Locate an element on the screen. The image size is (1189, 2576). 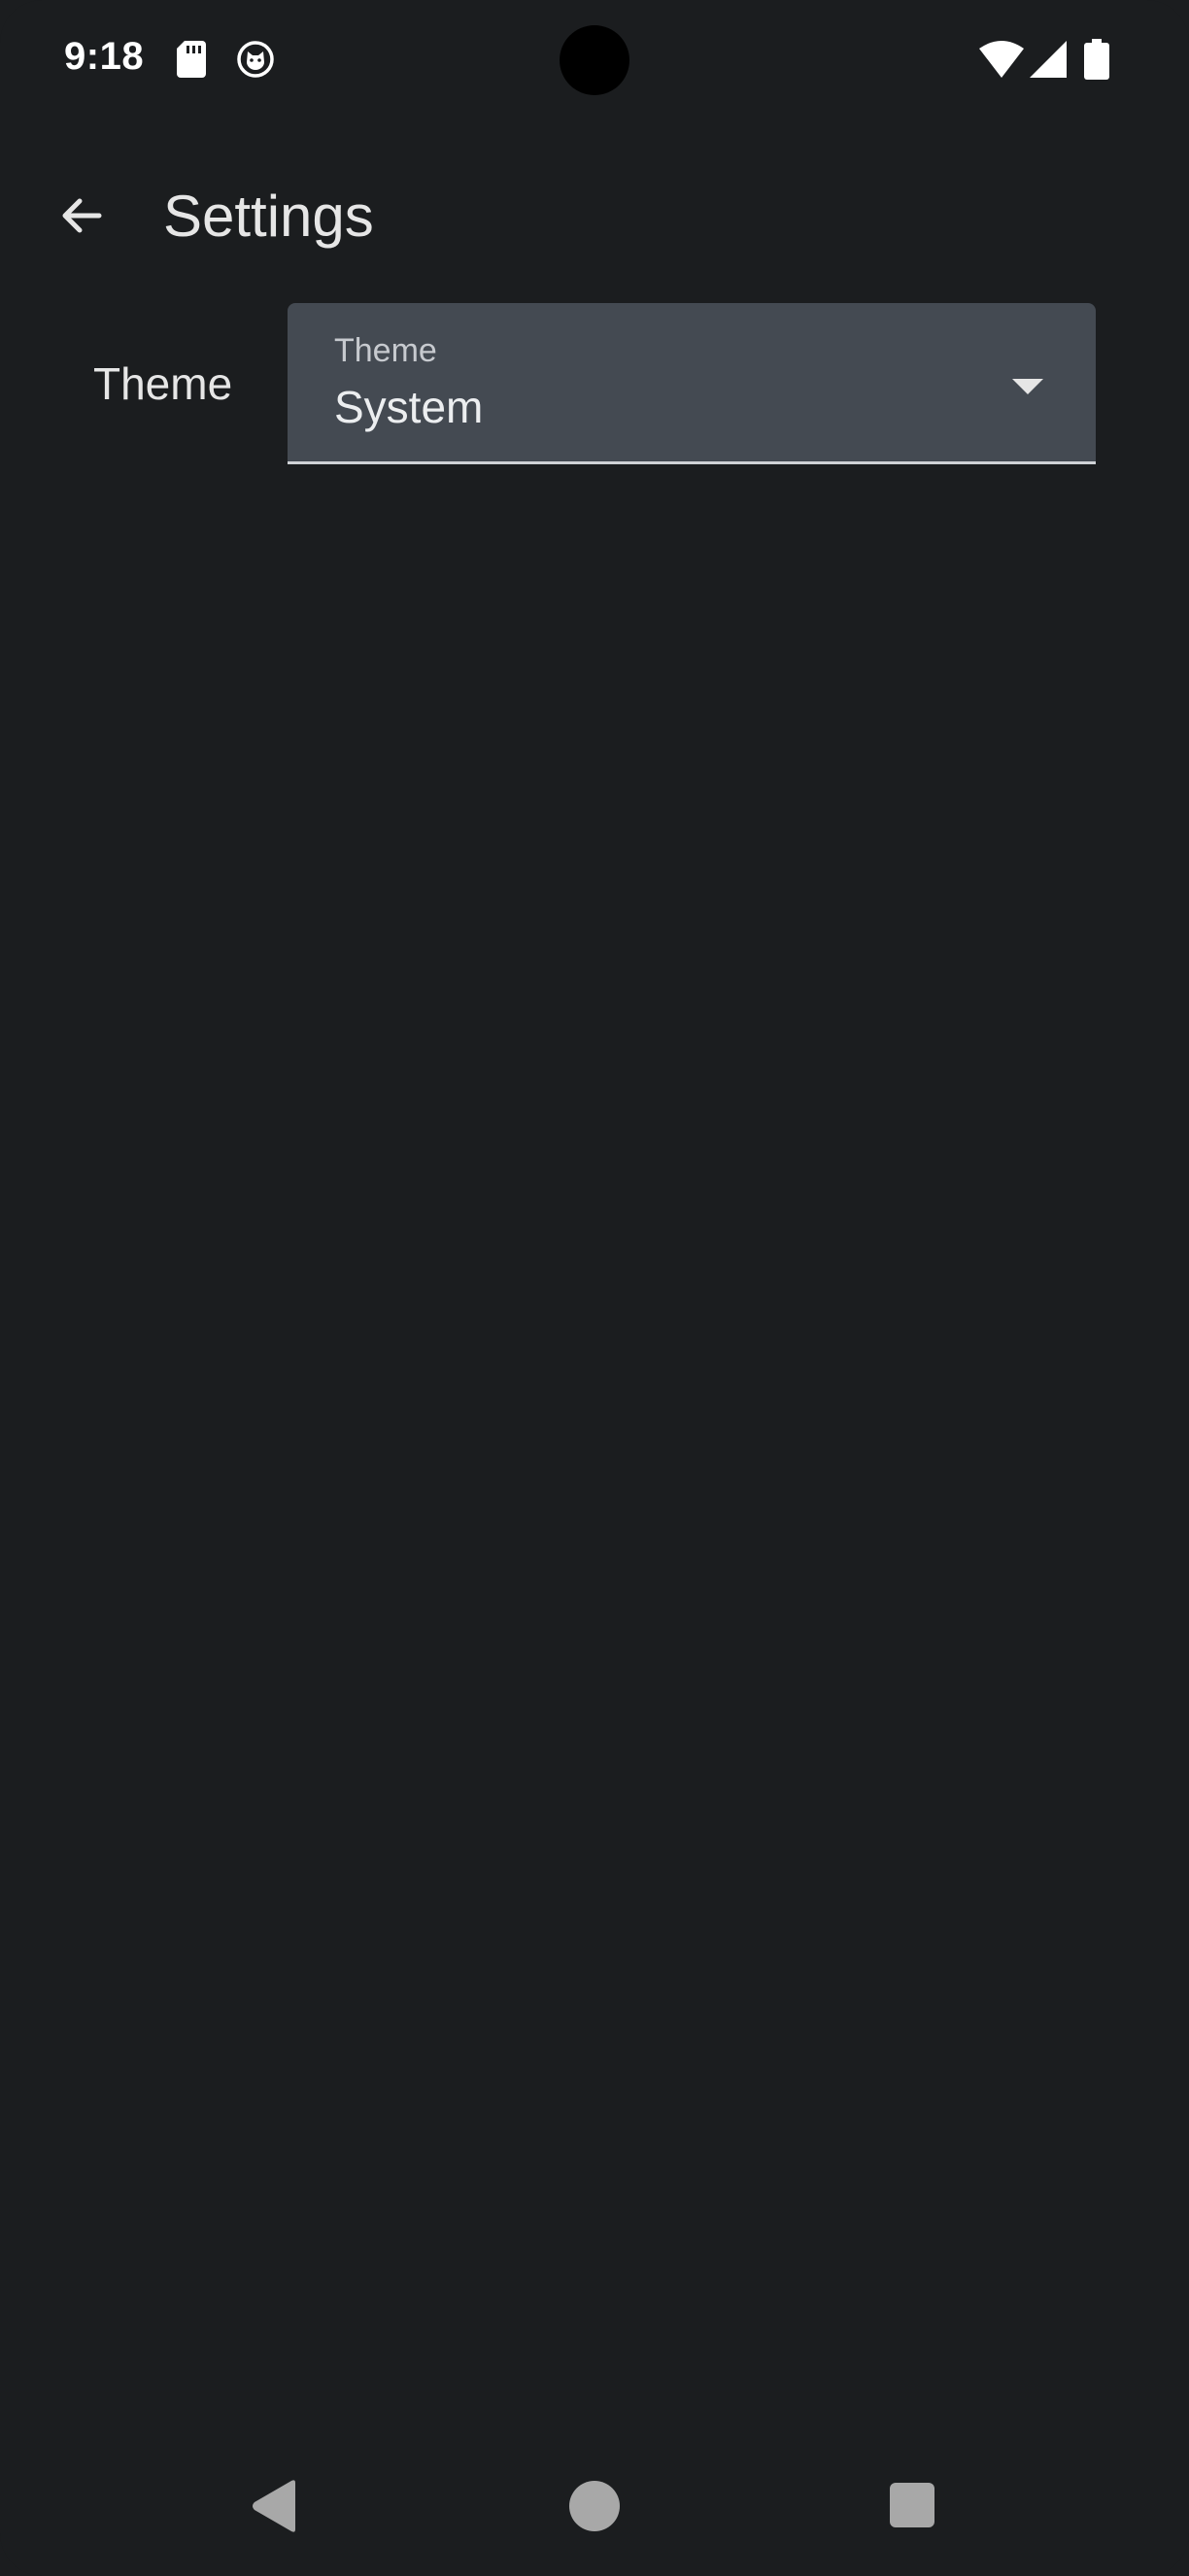
status-bar: 9:18 is located at coordinates (594, 58).